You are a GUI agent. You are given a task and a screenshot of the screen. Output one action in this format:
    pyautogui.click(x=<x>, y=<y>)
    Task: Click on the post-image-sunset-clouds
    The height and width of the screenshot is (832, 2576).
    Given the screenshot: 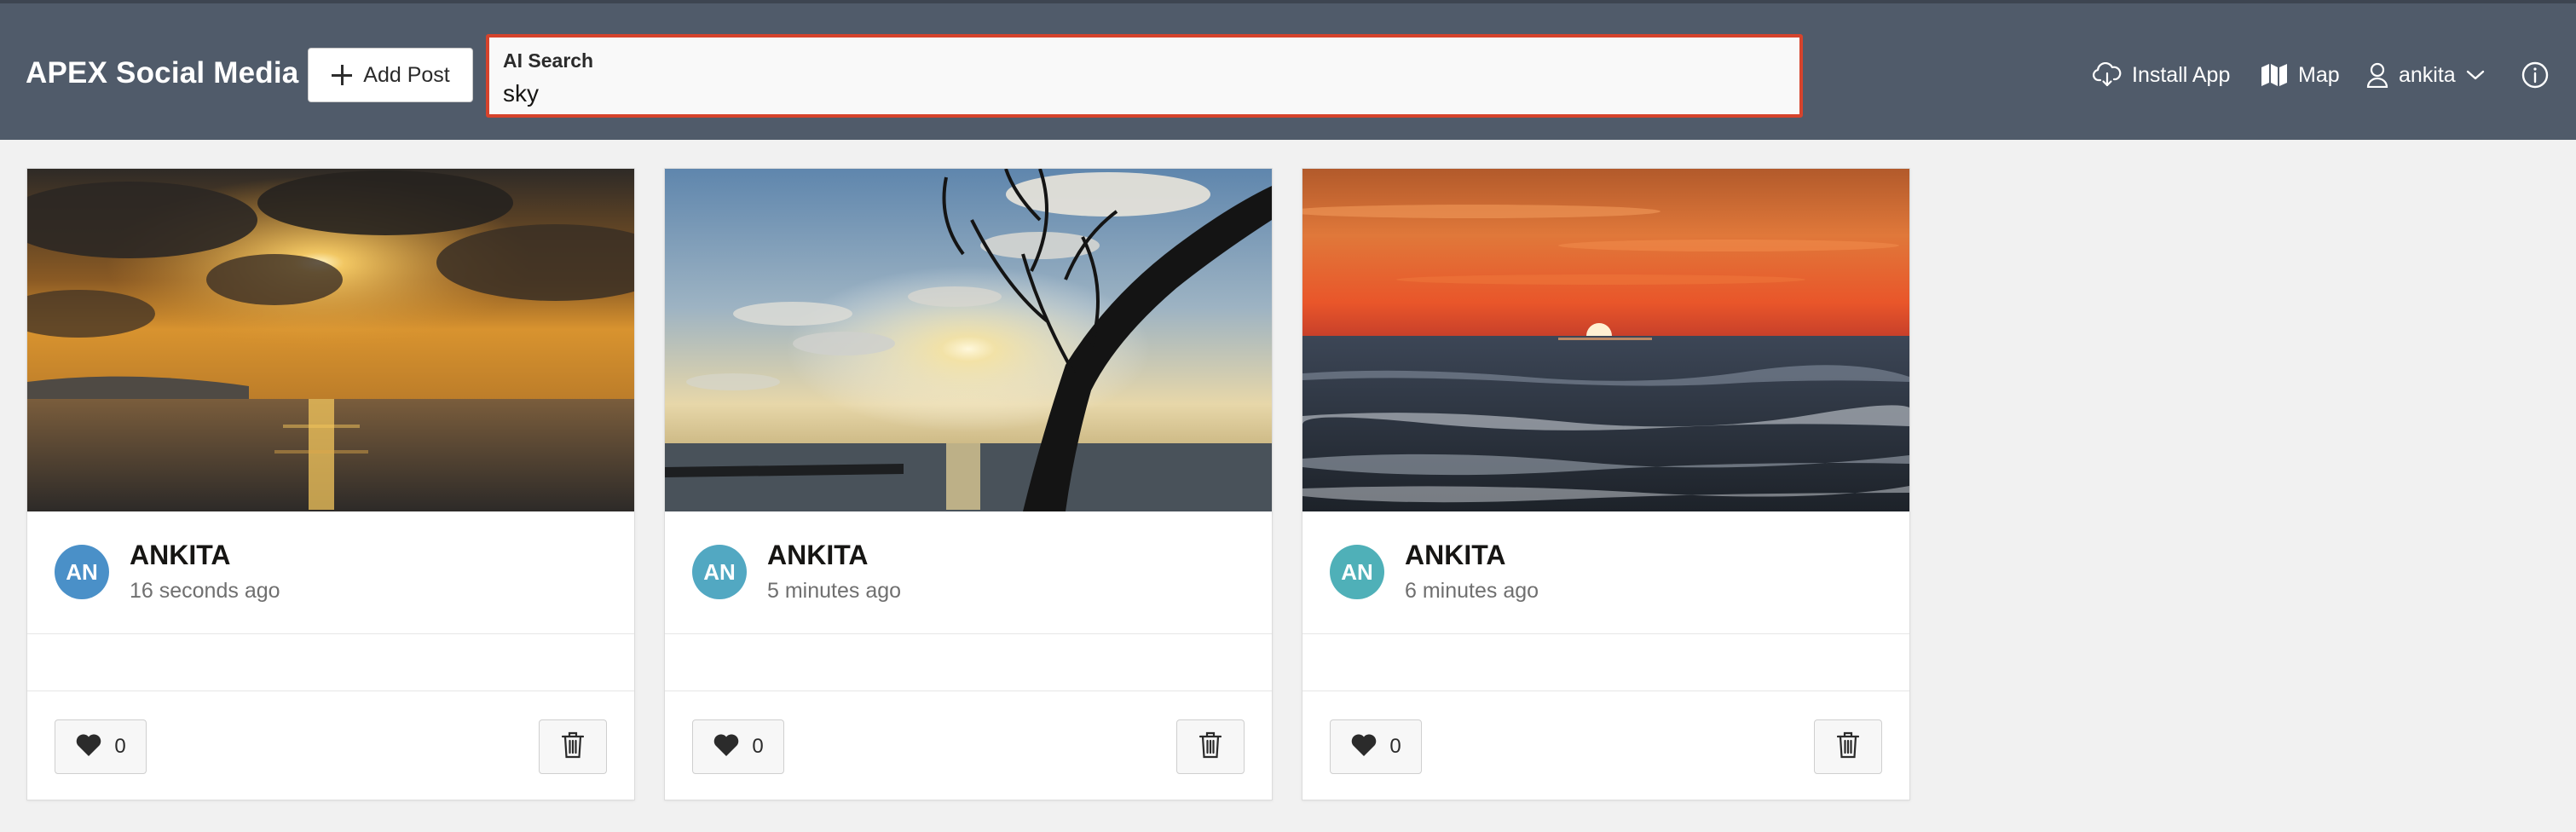 What is the action you would take?
    pyautogui.click(x=330, y=340)
    